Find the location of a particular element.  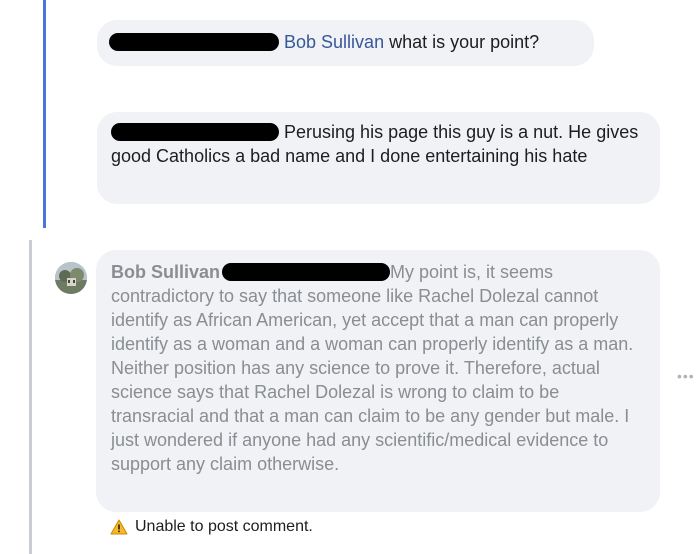

warning-triangle-icon is located at coordinates (119, 527).